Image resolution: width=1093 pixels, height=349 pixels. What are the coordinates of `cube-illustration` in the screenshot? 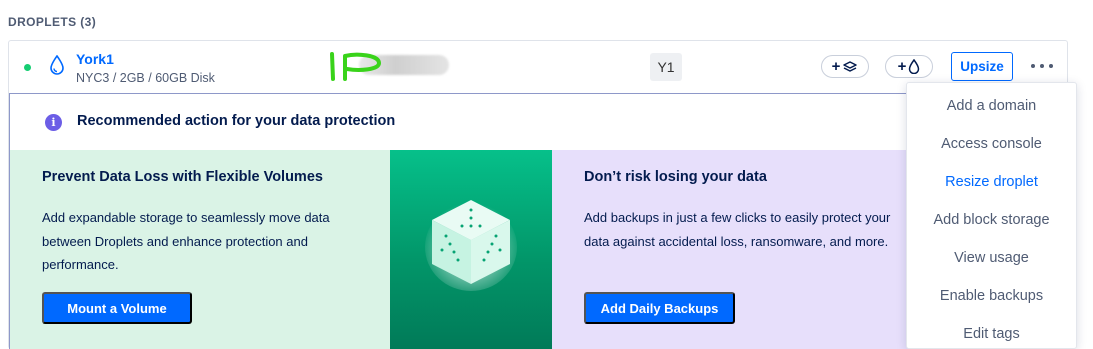 It's located at (471, 249).